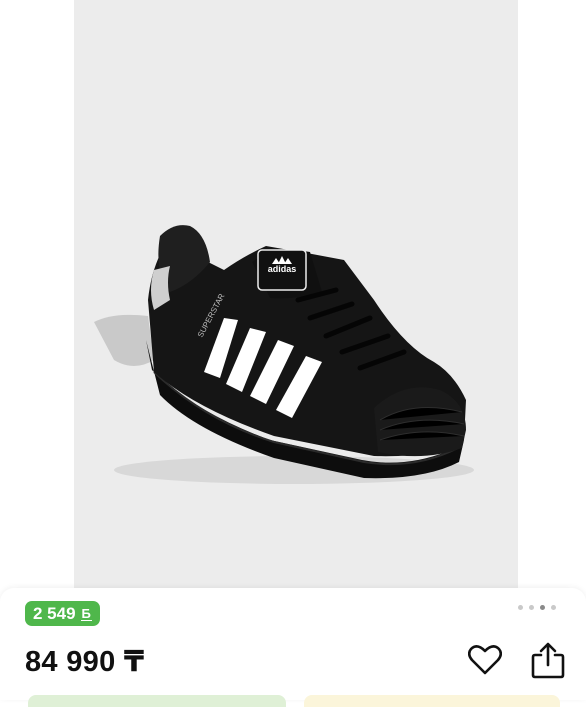  What do you see at coordinates (85, 662) in the screenshot?
I see `product-price: 84 990 ₸` at bounding box center [85, 662].